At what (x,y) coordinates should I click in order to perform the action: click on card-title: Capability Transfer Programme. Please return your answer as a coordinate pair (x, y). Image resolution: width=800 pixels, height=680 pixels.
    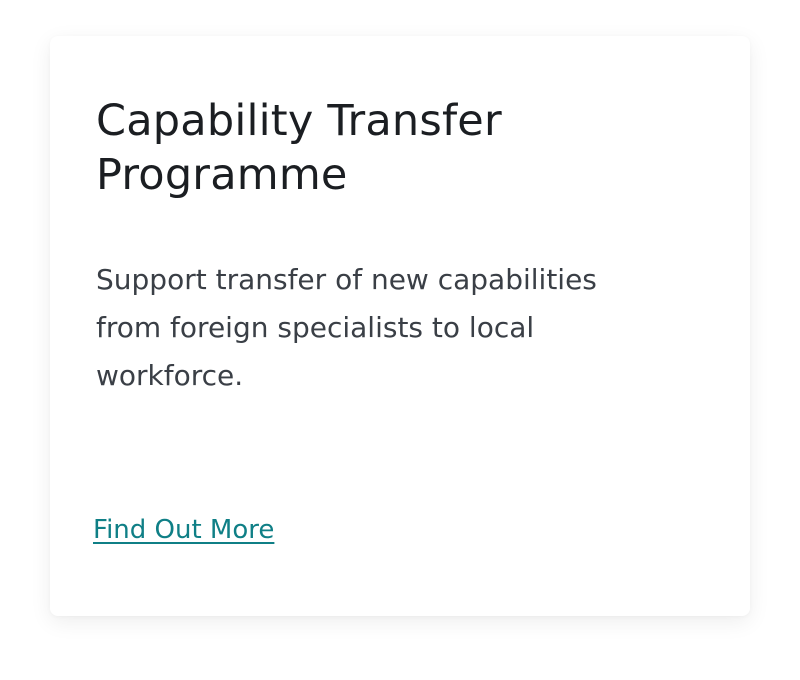
    Looking at the image, I should click on (299, 148).